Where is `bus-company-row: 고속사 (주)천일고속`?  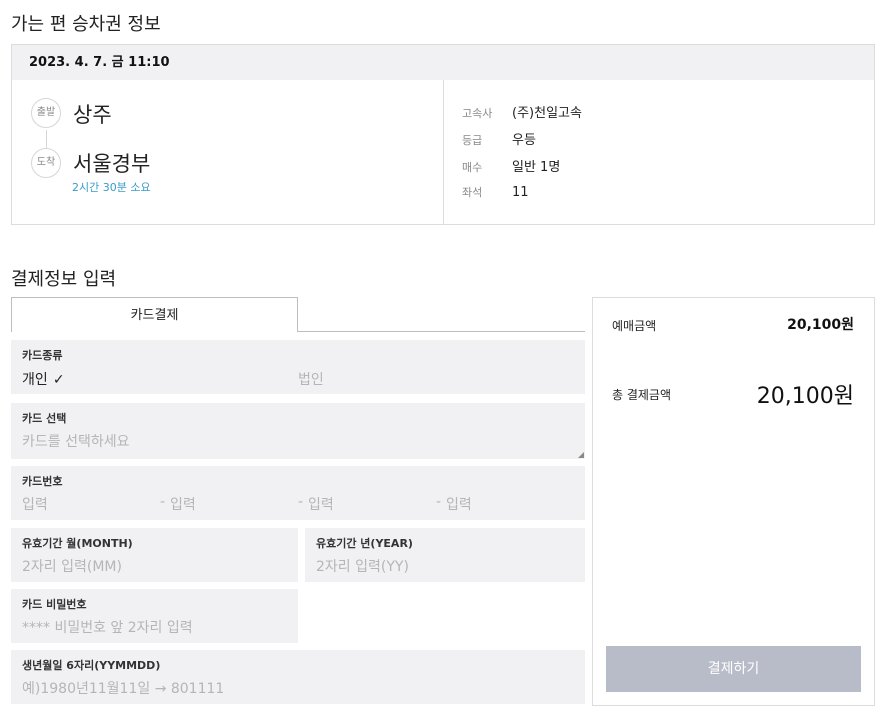 bus-company-row: 고속사 (주)천일고속 is located at coordinates (522, 111).